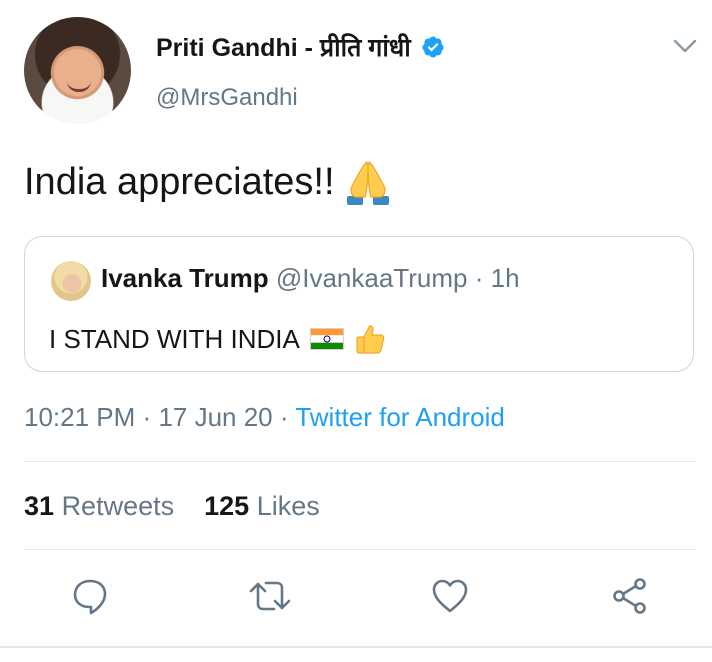 The height and width of the screenshot is (662, 712). What do you see at coordinates (215, 417) in the screenshot?
I see `tweet-date: 17 Jun 20` at bounding box center [215, 417].